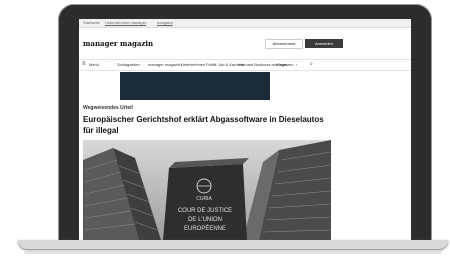  I want to click on nav-item-politik: Politik, so click(211, 64).